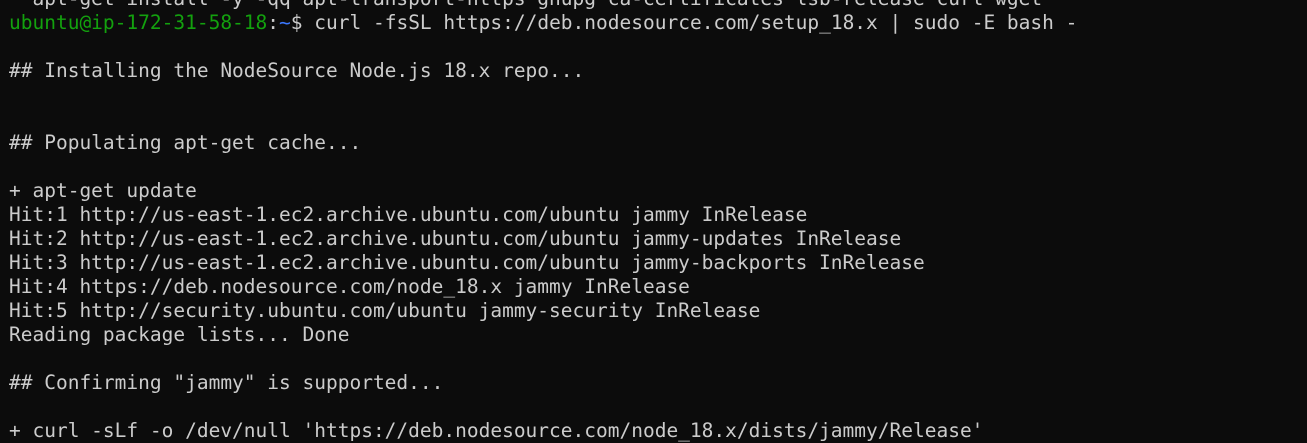  What do you see at coordinates (179, 334) in the screenshot?
I see `terminal-line: Reading package lists... Done` at bounding box center [179, 334].